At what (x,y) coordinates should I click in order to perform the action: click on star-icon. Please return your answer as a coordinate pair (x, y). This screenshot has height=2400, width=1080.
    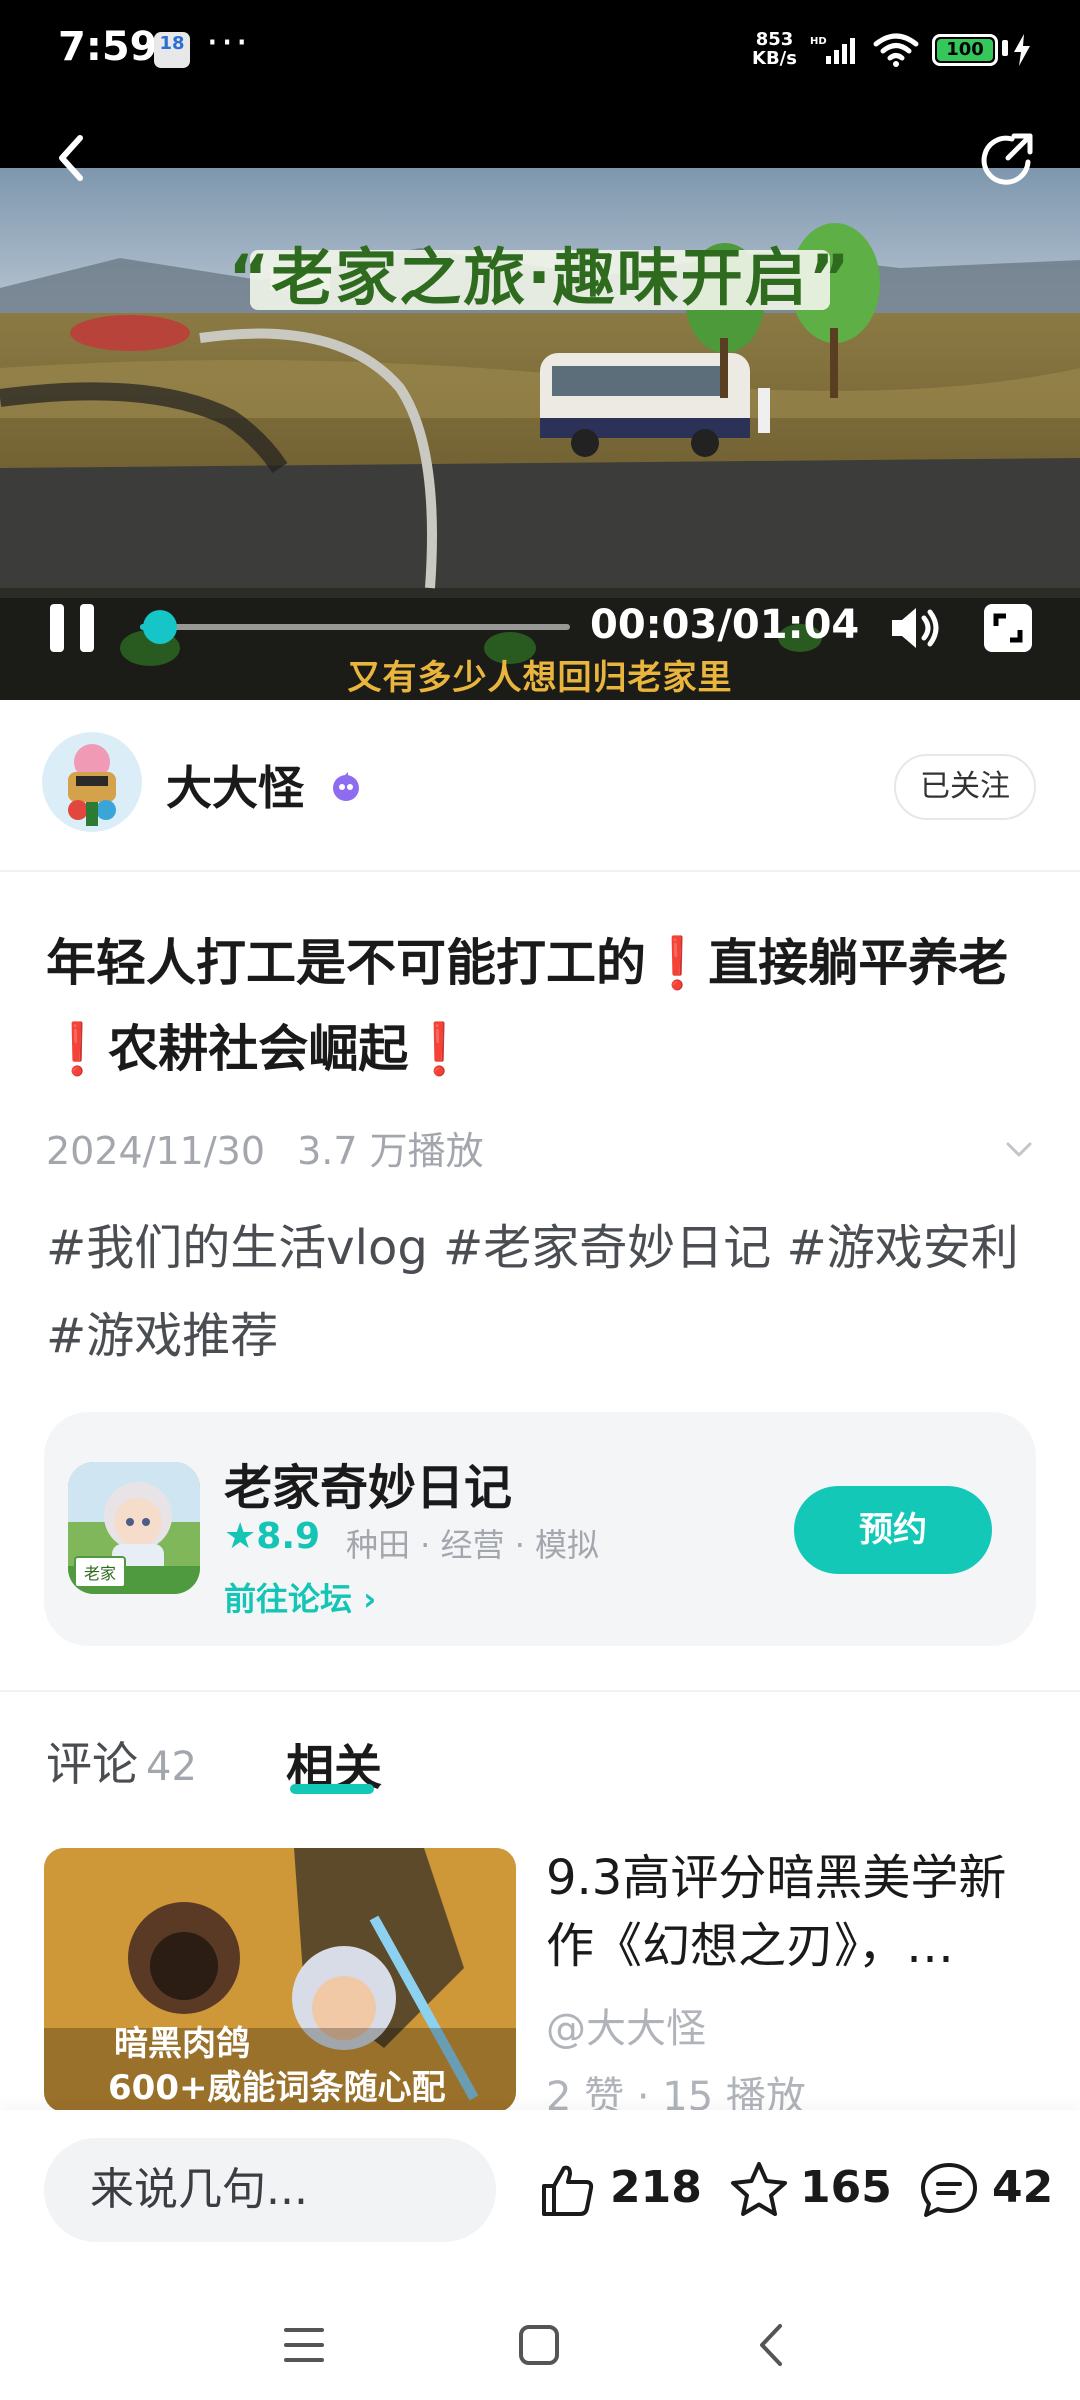
    Looking at the image, I should click on (759, 2189).